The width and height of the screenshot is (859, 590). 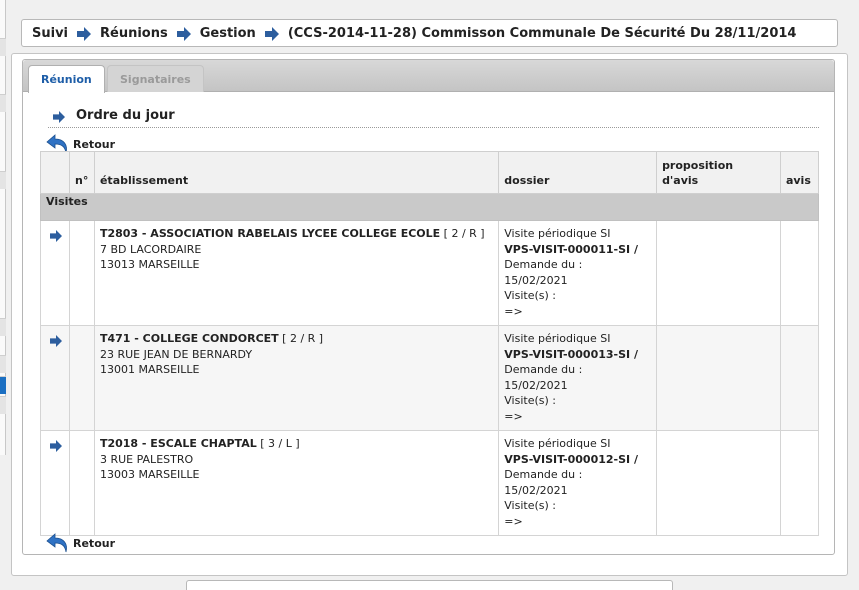 What do you see at coordinates (429, 585) in the screenshot?
I see `bottom-field` at bounding box center [429, 585].